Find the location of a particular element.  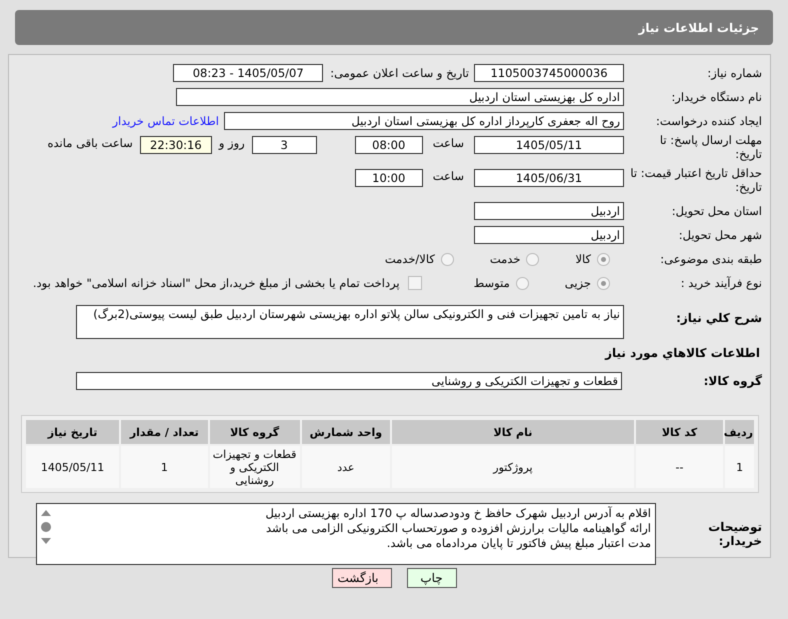

field-label: استان محل تحویل: is located at coordinates (716, 211).